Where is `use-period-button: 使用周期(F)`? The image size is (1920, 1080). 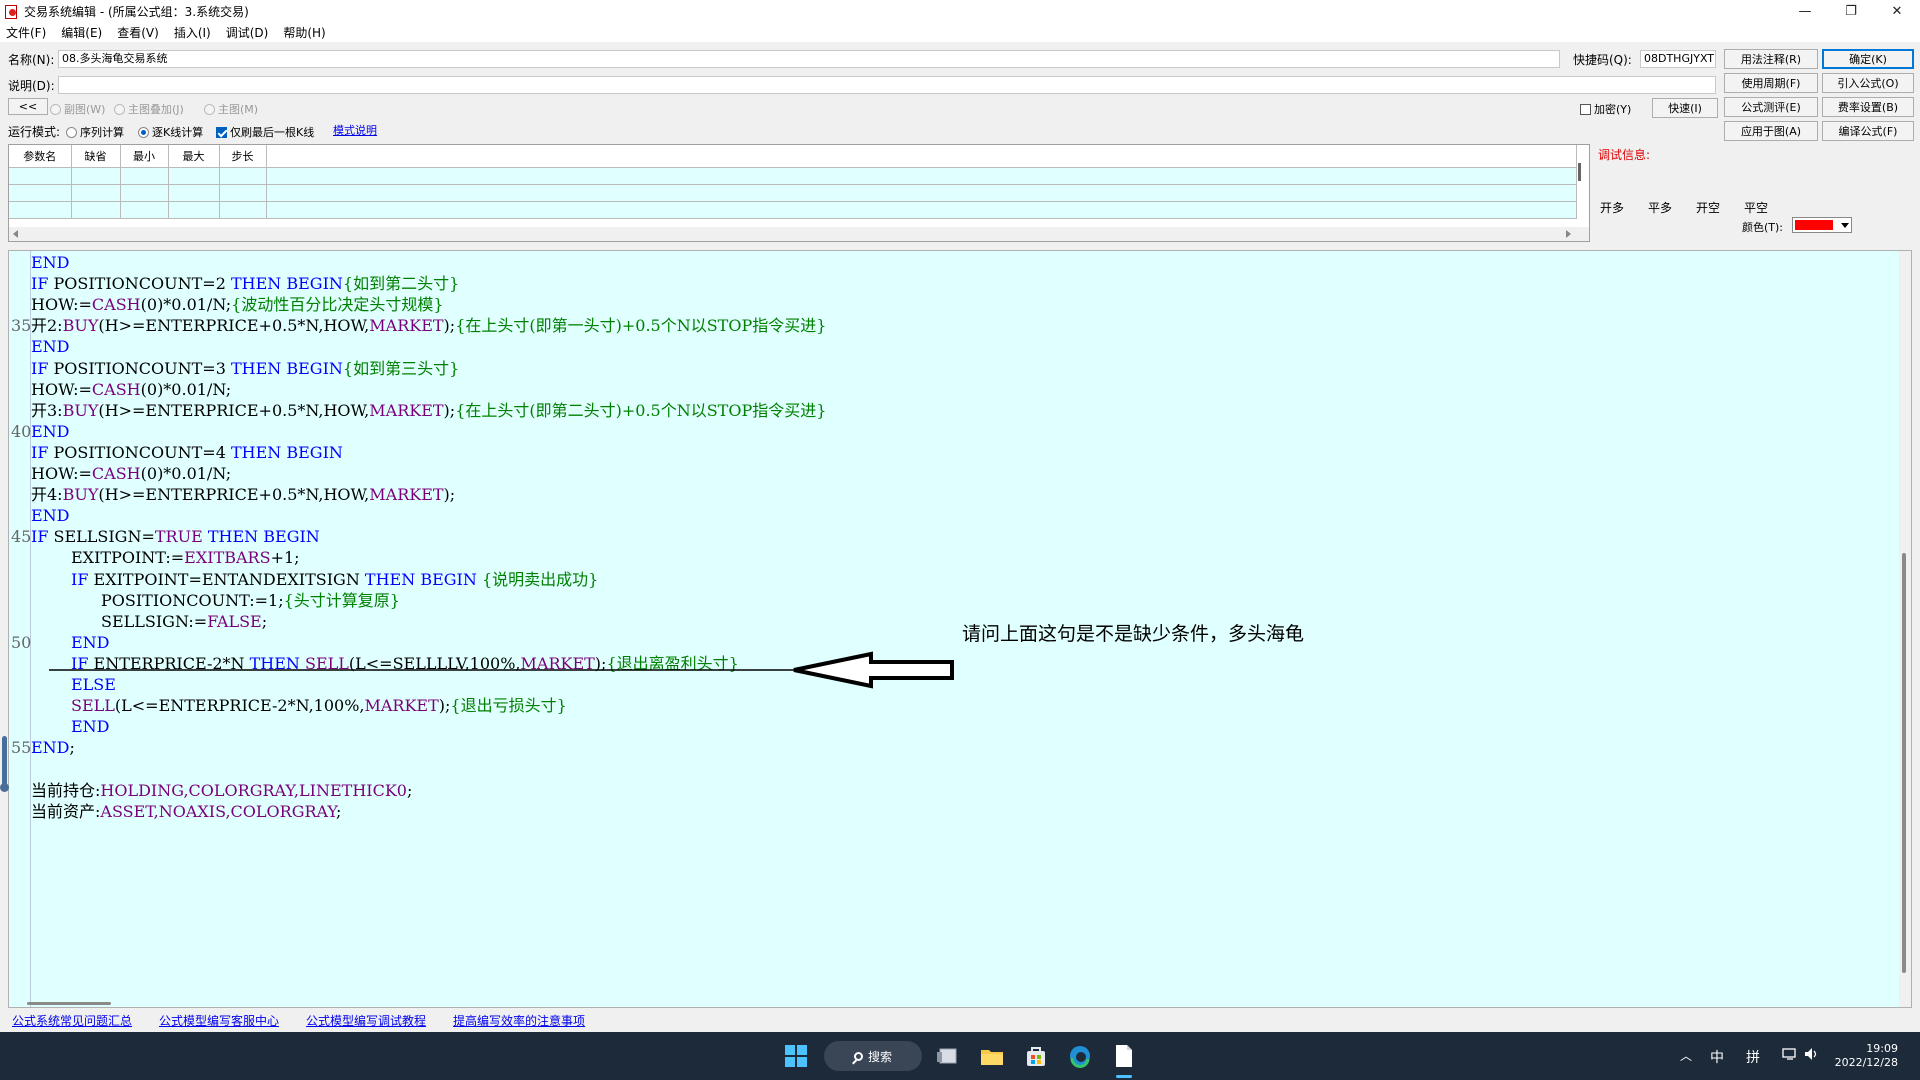 use-period-button: 使用周期(F) is located at coordinates (1771, 83).